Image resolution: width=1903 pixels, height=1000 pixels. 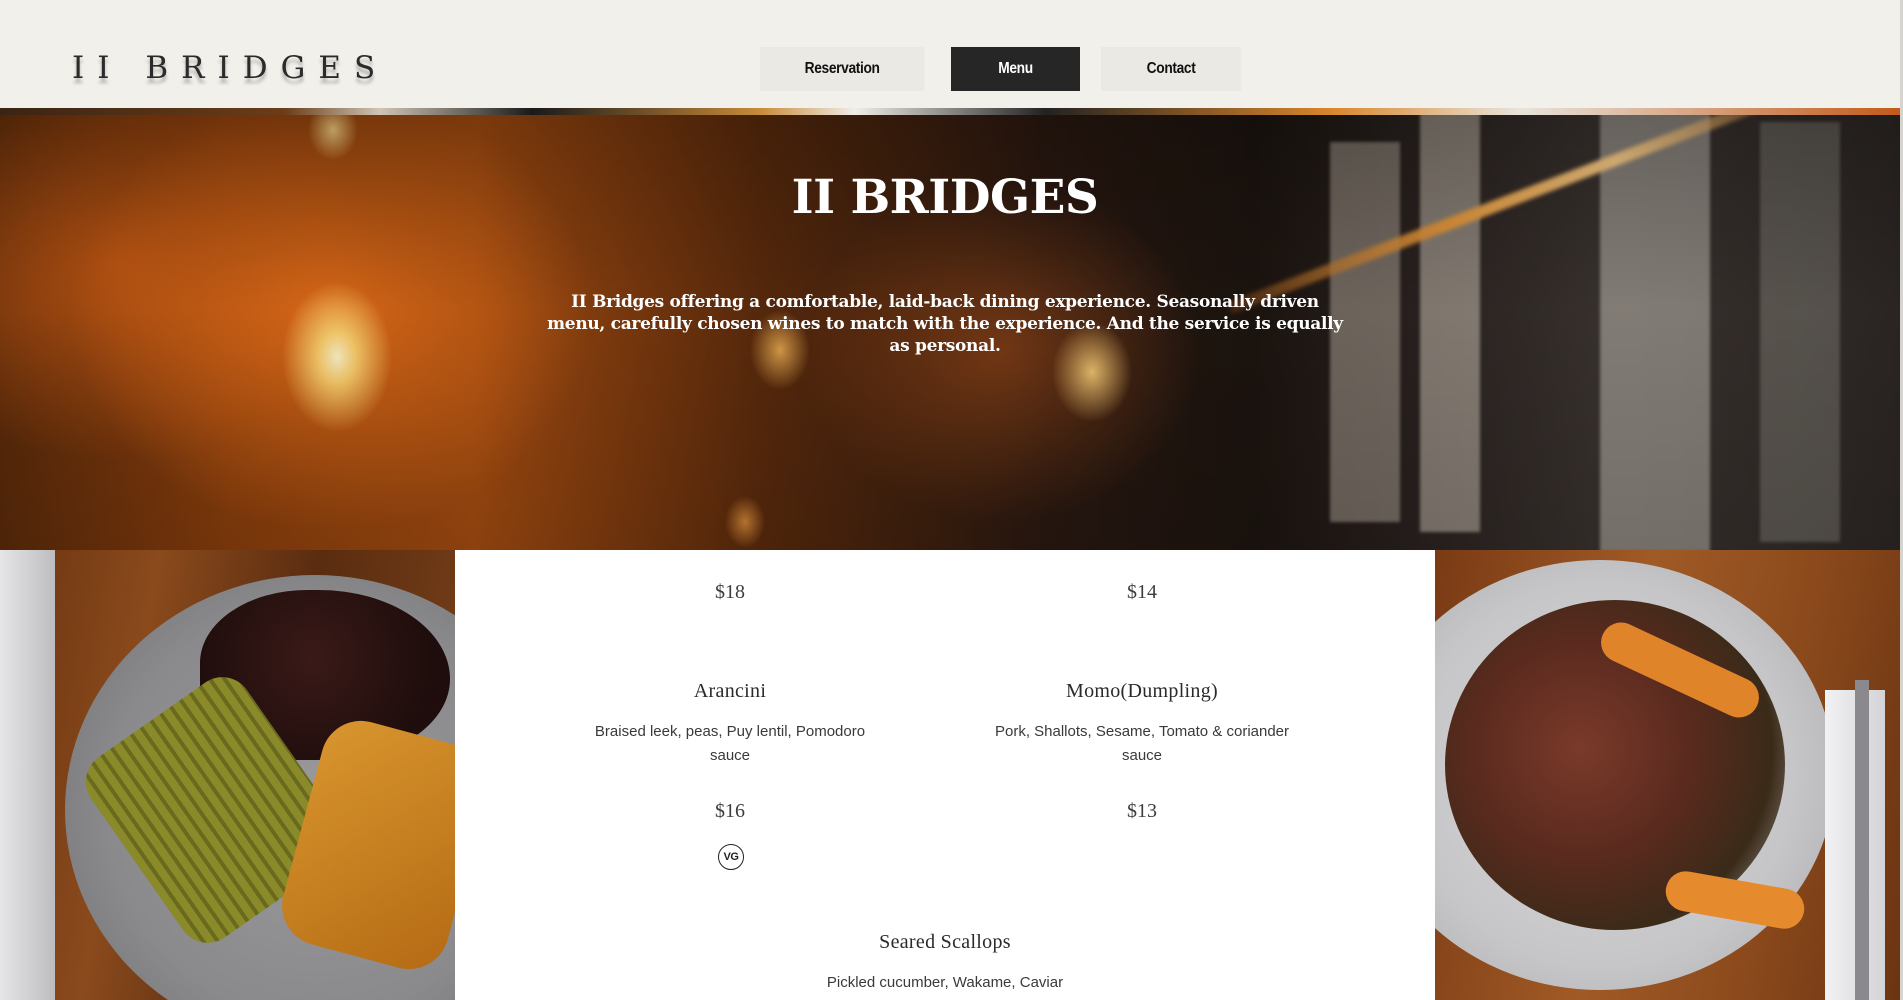 What do you see at coordinates (945, 197) in the screenshot?
I see `hero-title: II BRIDGES` at bounding box center [945, 197].